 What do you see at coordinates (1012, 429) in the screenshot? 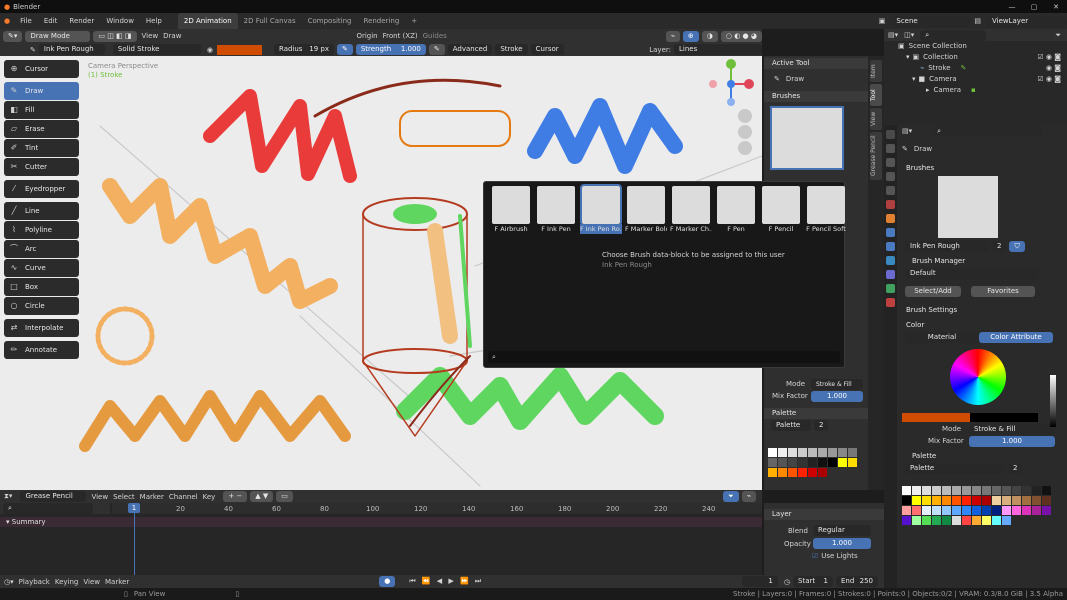
I see `prop-mode-selector: Stroke & Fill` at bounding box center [1012, 429].